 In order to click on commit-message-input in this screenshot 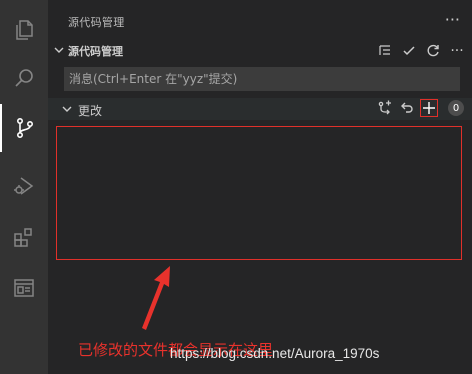, I will do `click(262, 79)`.